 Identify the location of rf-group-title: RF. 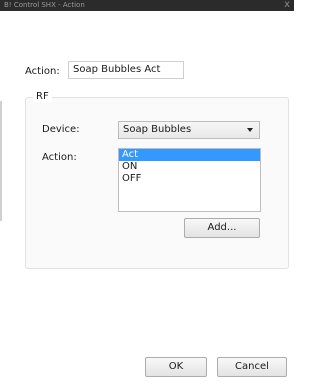
(42, 96).